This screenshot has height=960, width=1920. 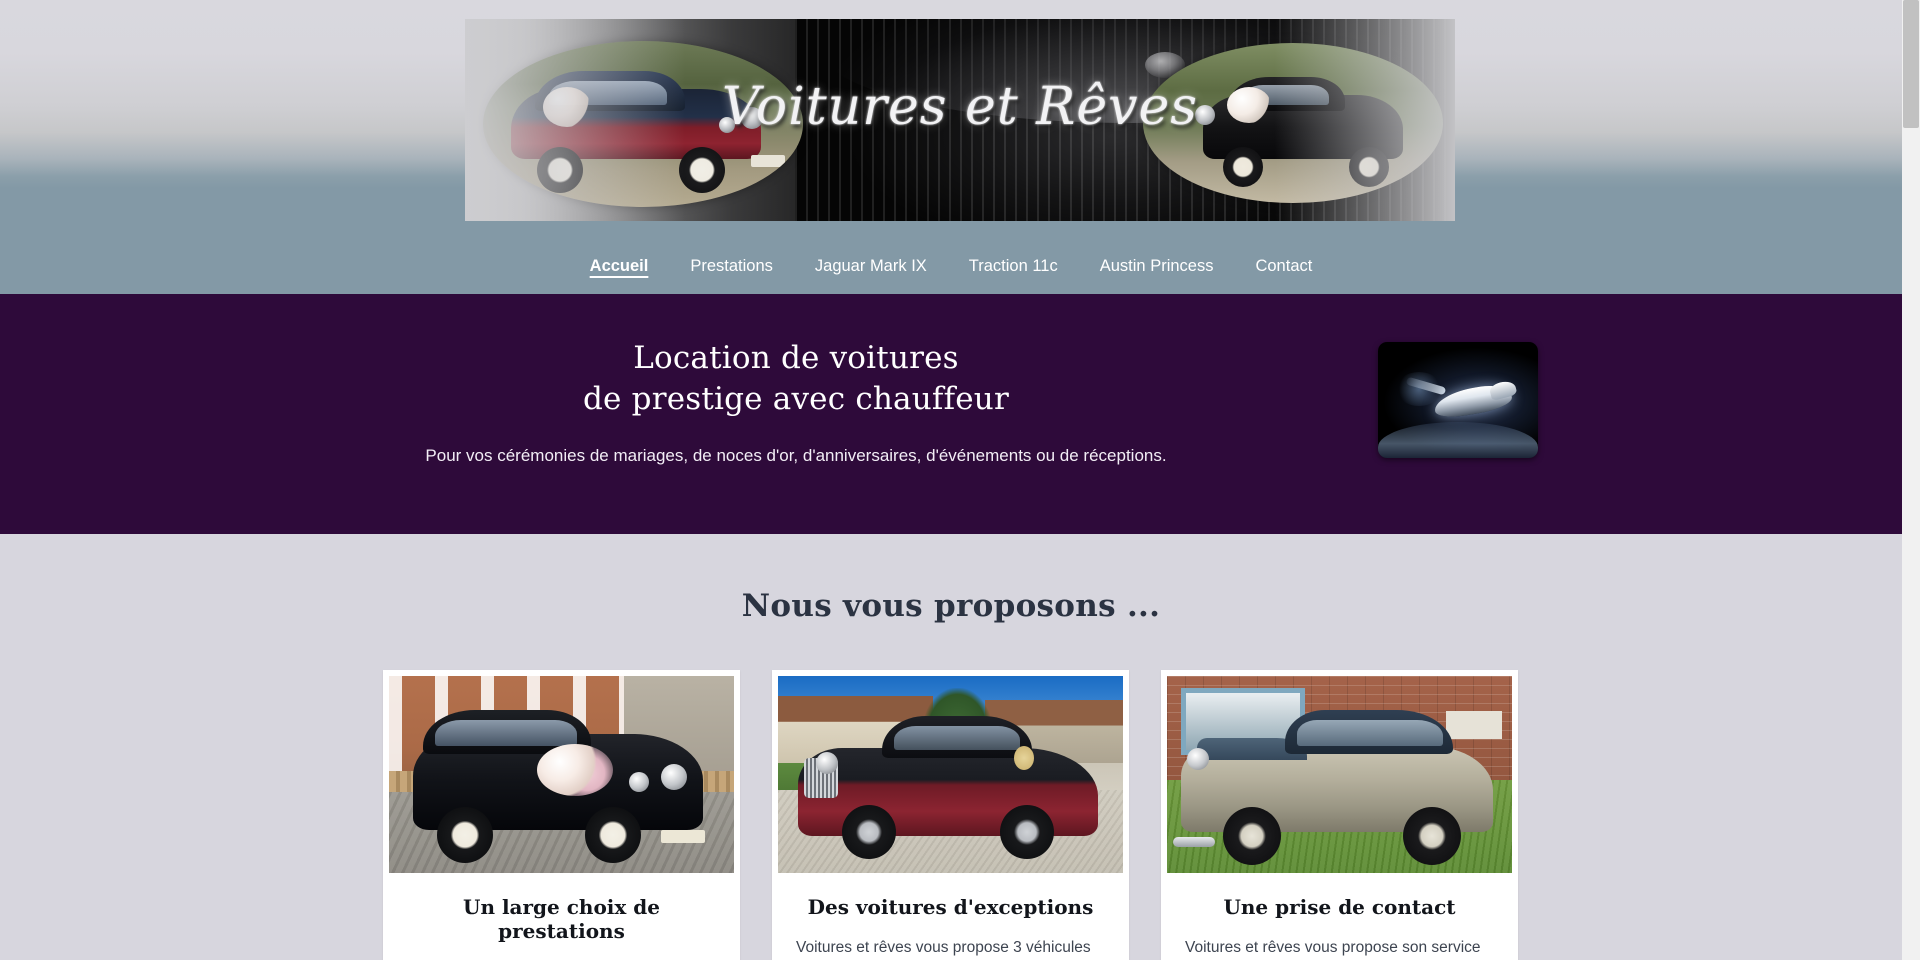 I want to click on traction-headlamp-art, so click(x=1205, y=115).